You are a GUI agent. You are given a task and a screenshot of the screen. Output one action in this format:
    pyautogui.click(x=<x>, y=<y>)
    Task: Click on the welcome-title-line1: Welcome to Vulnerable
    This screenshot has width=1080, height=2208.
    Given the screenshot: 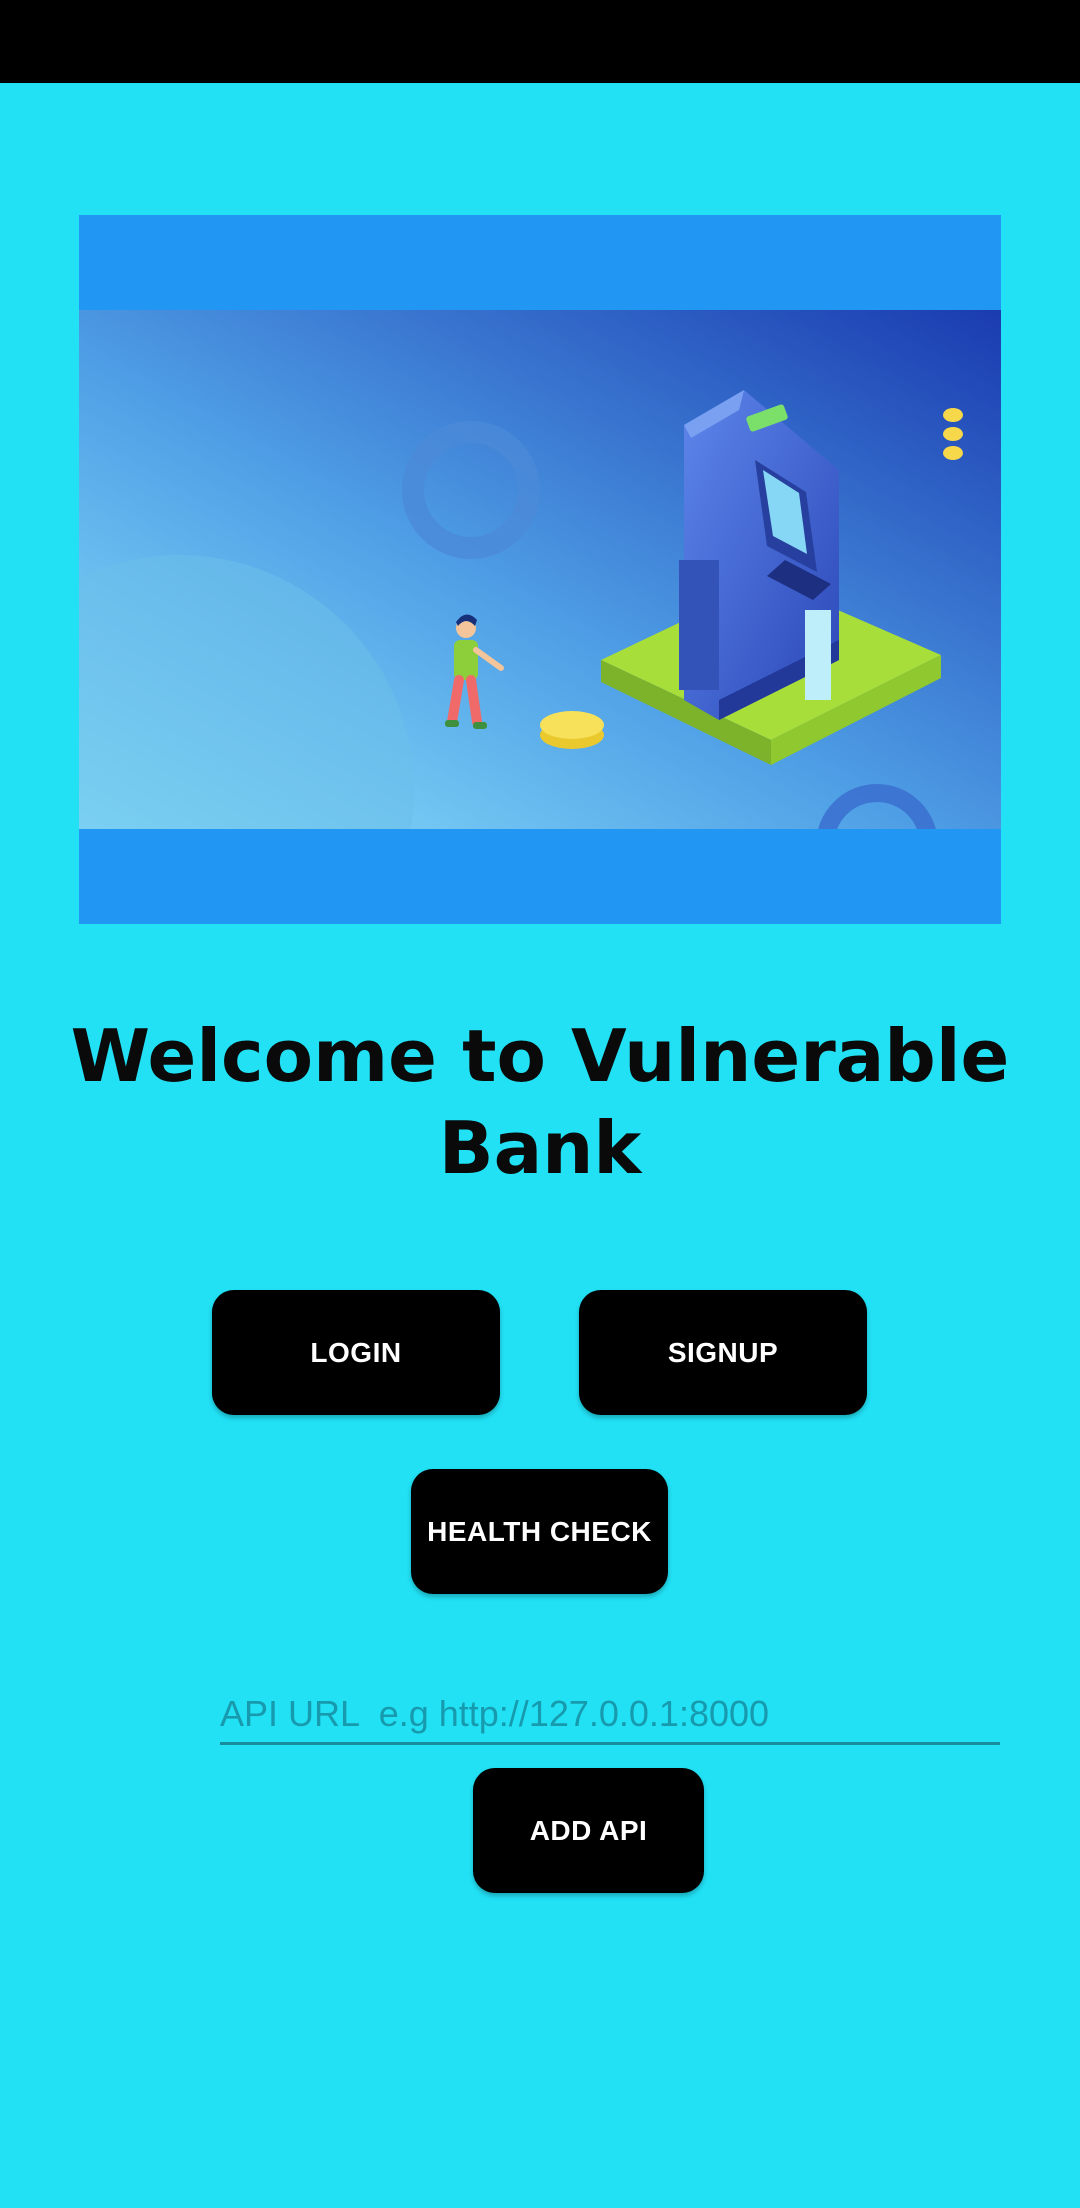 What is the action you would take?
    pyautogui.click(x=540, y=1056)
    